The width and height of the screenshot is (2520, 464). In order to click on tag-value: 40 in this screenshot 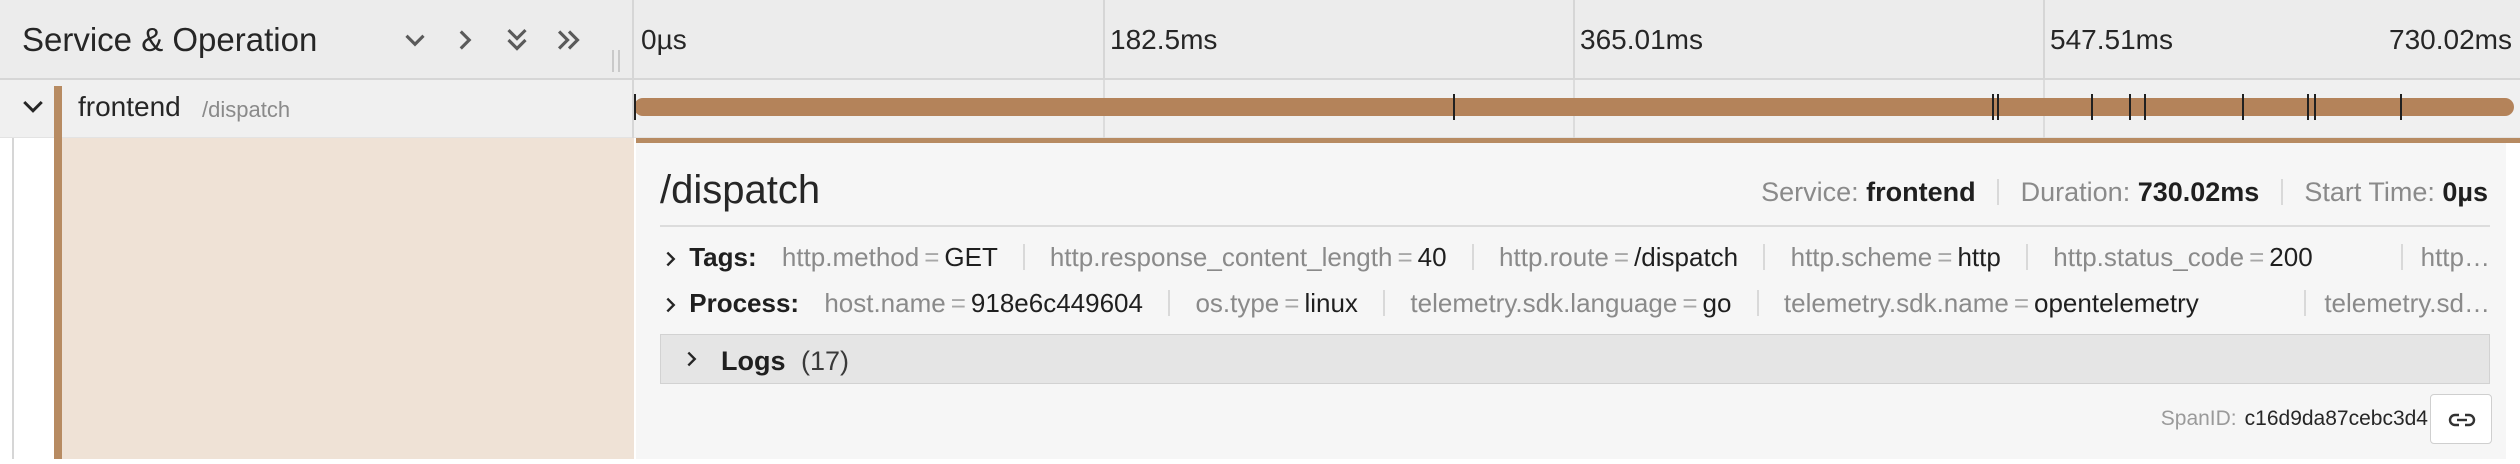, I will do `click(1432, 257)`.